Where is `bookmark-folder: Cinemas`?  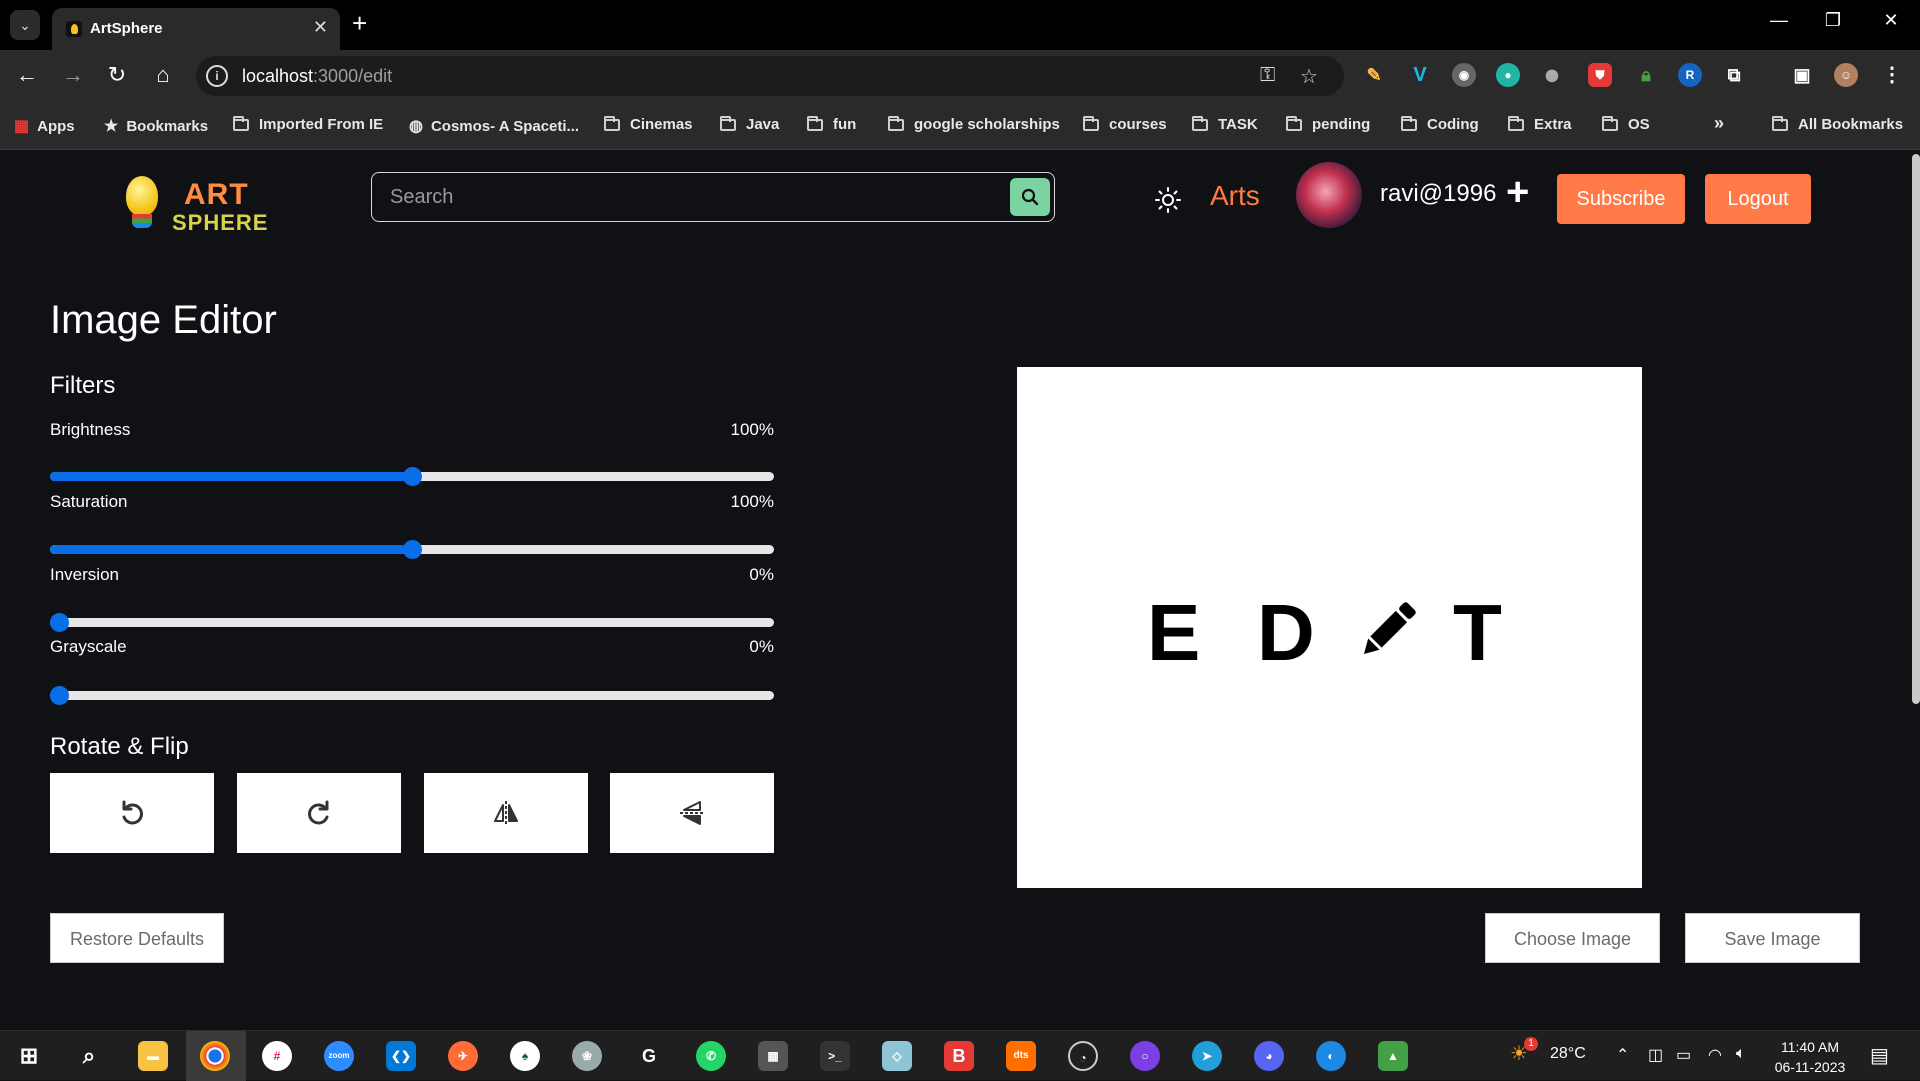 bookmark-folder: Cinemas is located at coordinates (648, 124).